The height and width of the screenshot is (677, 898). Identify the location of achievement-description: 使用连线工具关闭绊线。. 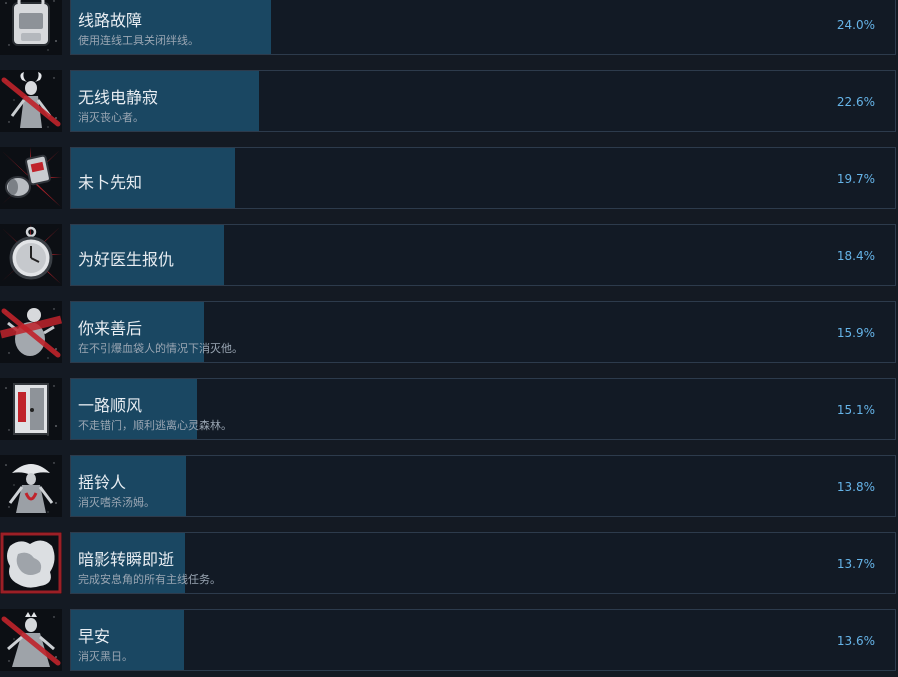
(138, 40).